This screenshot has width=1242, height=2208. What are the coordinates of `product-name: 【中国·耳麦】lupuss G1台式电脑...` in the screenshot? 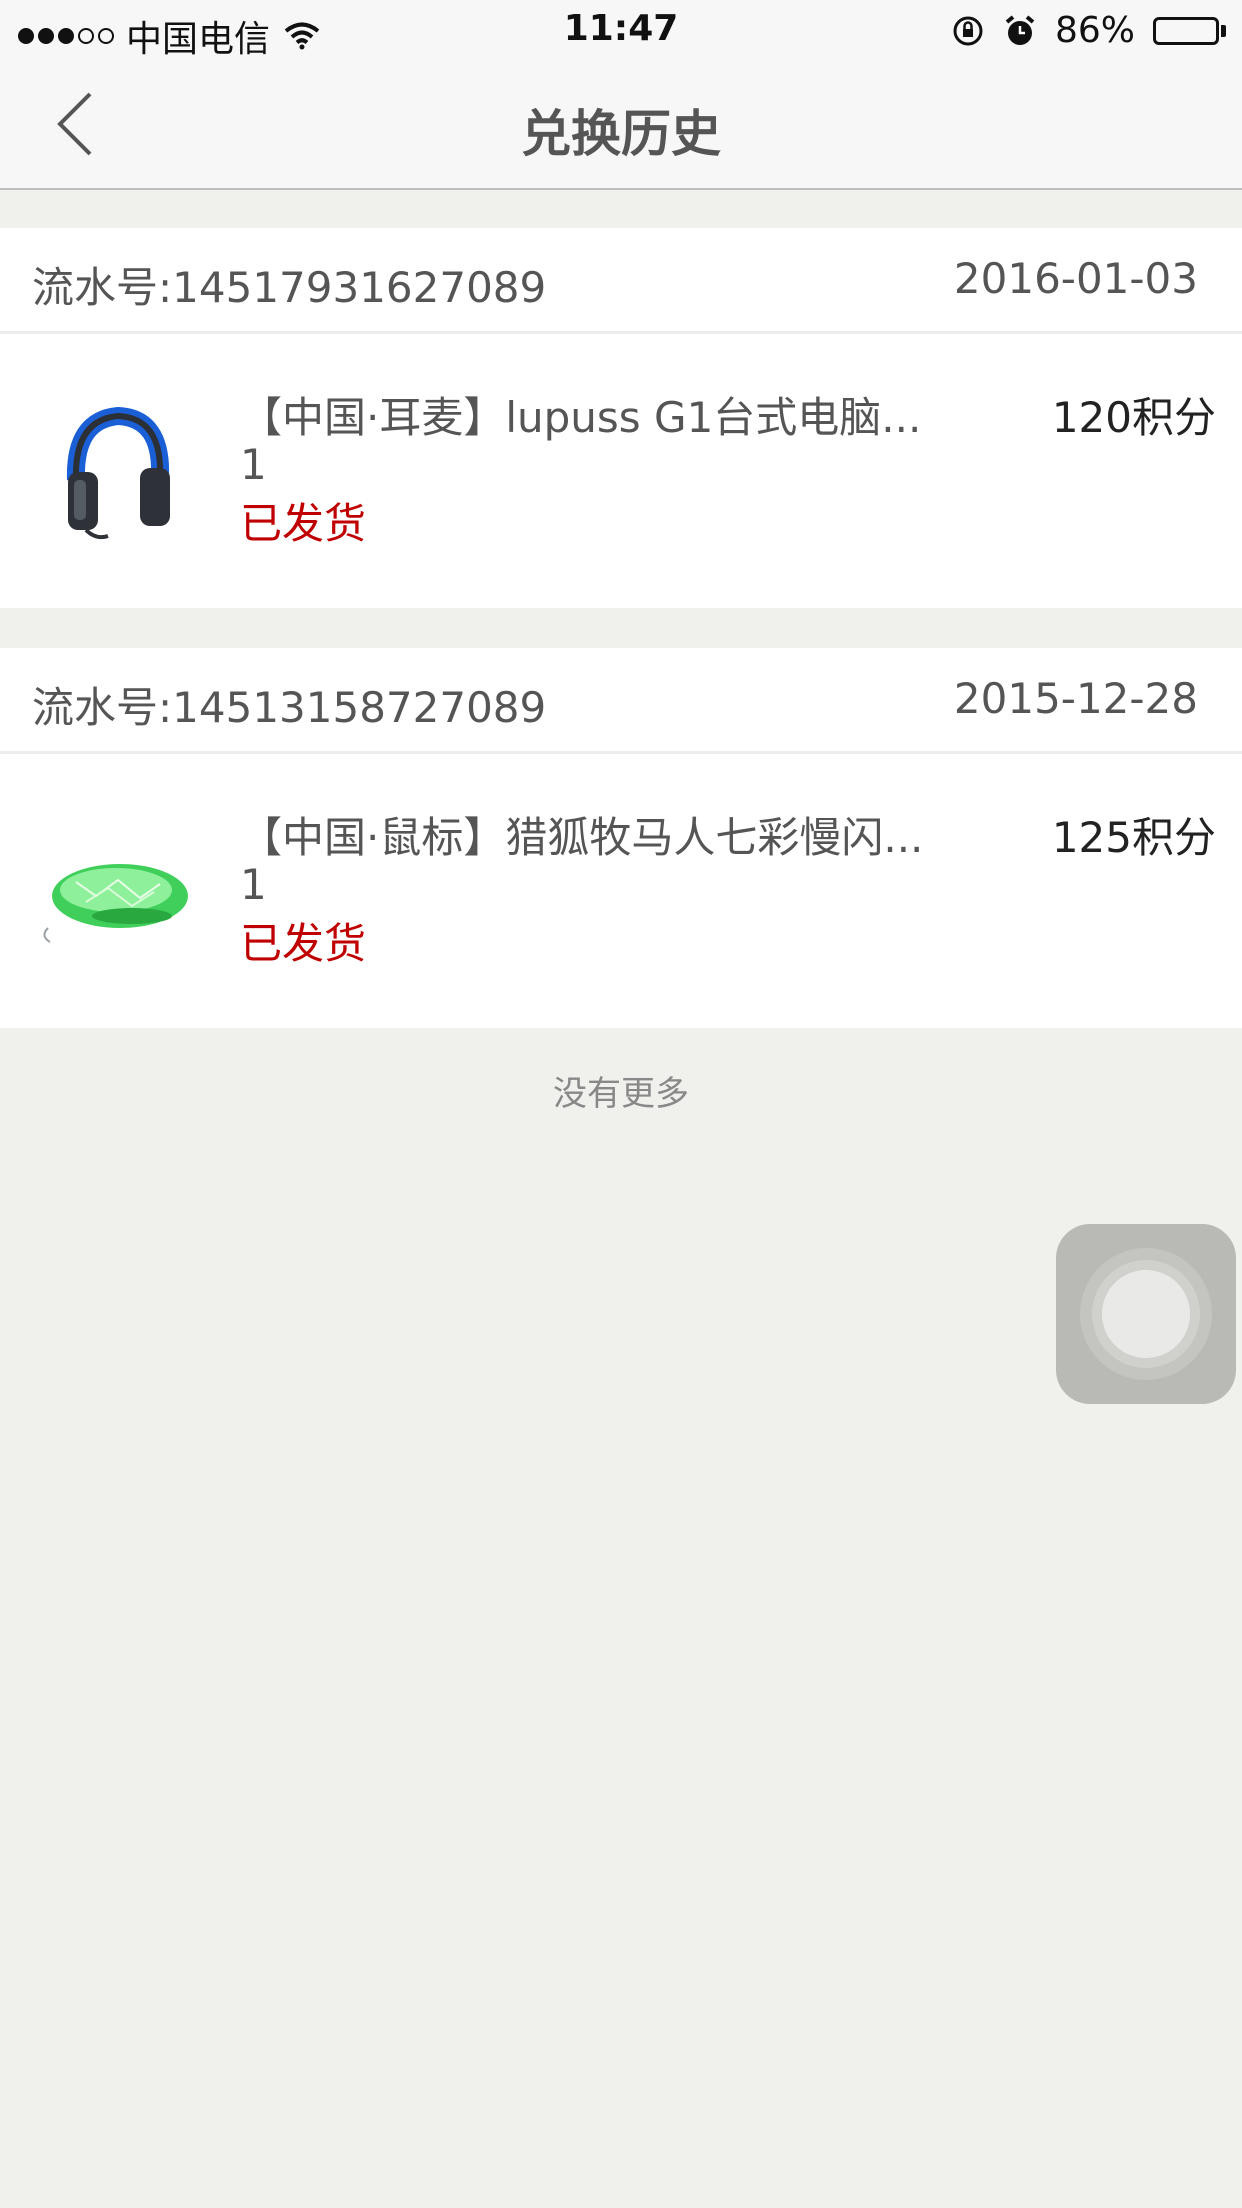 It's located at (581, 417).